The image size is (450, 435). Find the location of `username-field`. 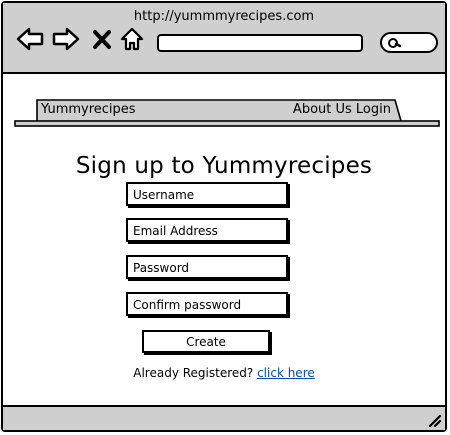

username-field is located at coordinates (207, 194).